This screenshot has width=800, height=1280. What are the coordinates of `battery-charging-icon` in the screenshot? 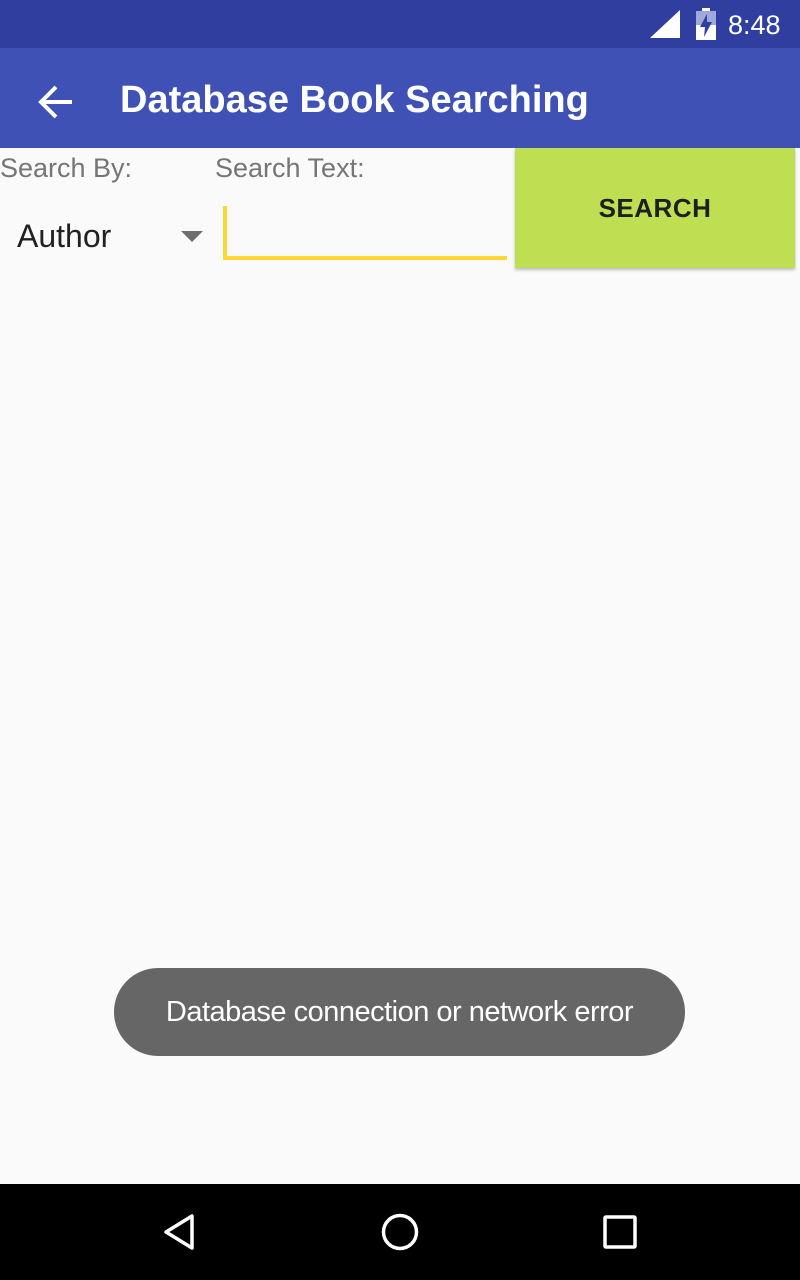 It's located at (706, 24).